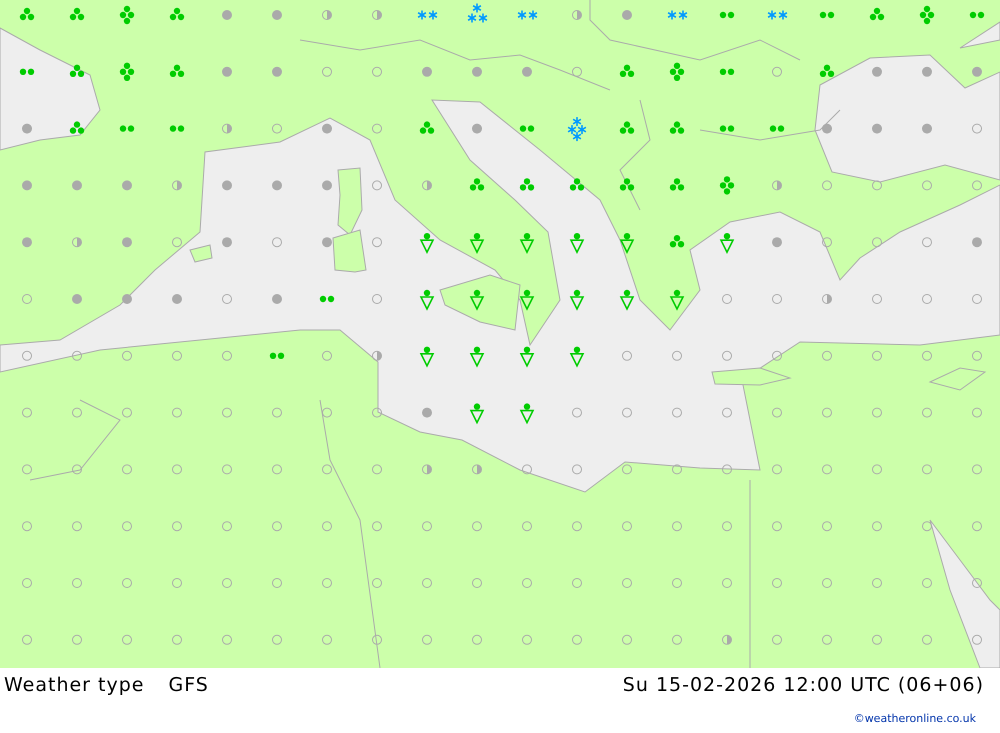 The height and width of the screenshot is (733, 1000). I want to click on sea-area, so click(980, 34).